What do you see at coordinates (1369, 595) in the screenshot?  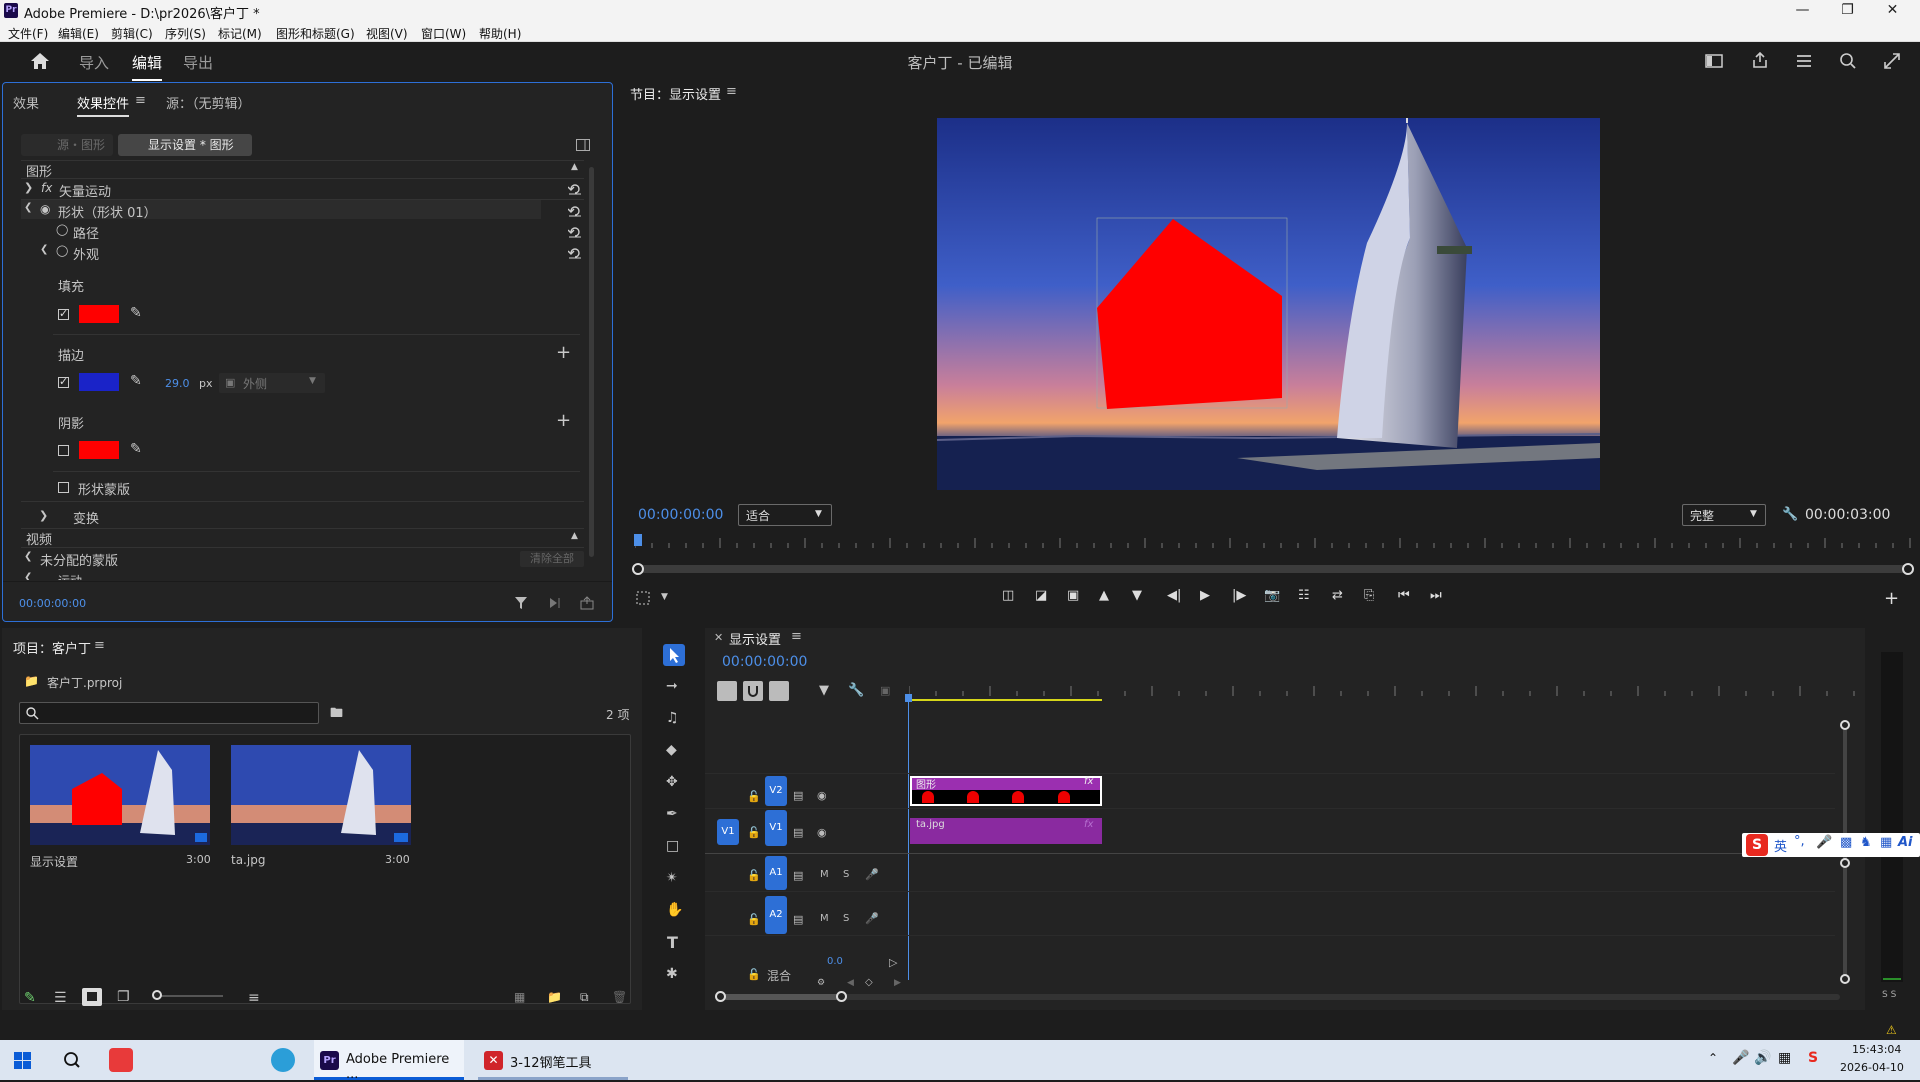 I see `insert-icon: ⎘` at bounding box center [1369, 595].